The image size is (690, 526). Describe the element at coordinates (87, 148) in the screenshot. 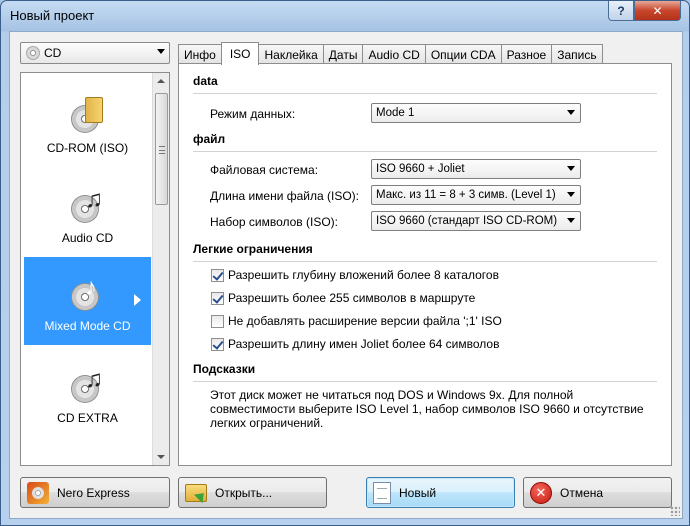

I see `project-type-label: CD-ROM (ISO)` at that location.